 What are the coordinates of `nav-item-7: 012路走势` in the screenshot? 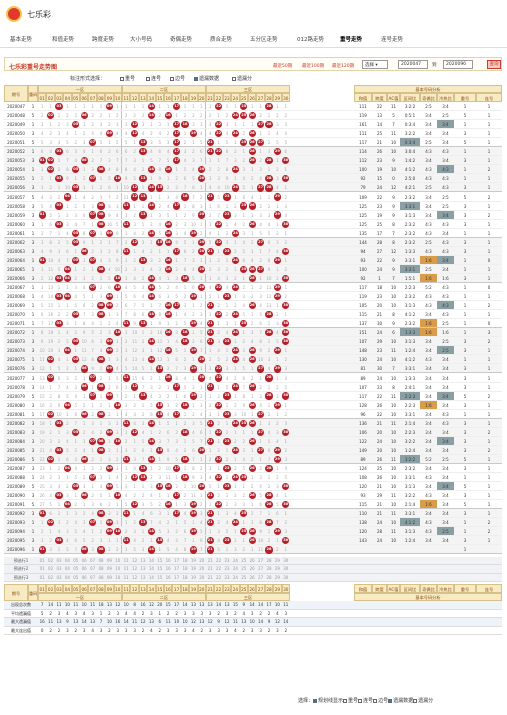 It's located at (310, 39).